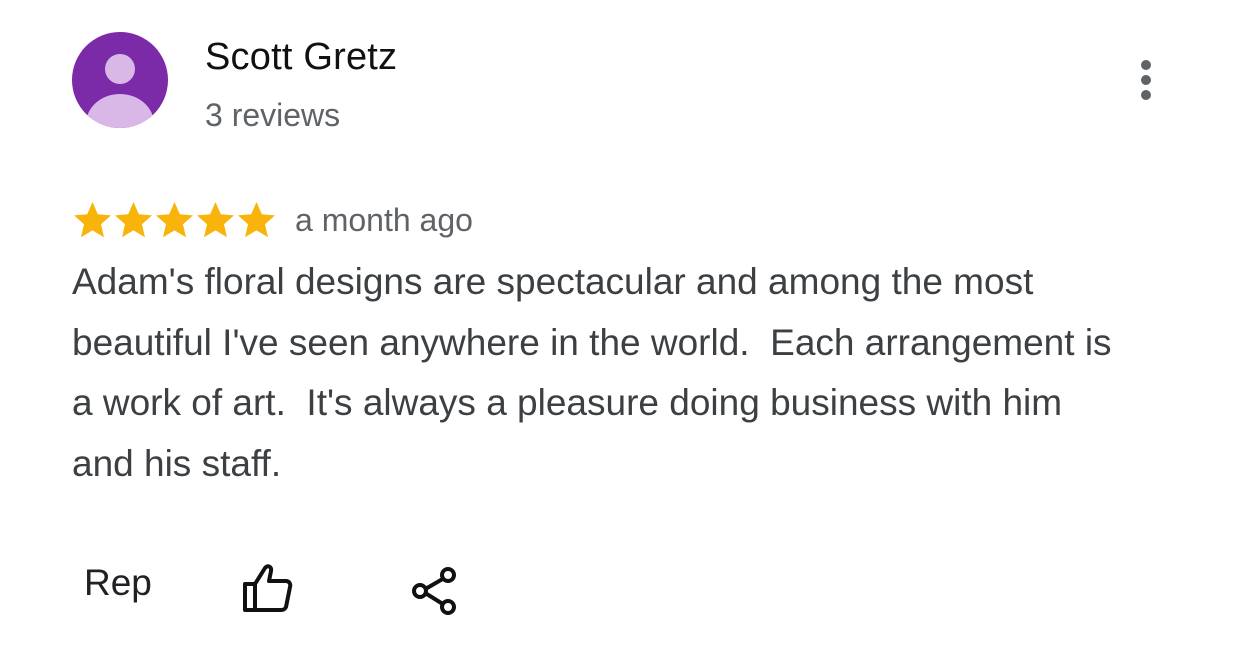 This screenshot has height=656, width=1242. I want to click on star-rating, so click(174, 220).